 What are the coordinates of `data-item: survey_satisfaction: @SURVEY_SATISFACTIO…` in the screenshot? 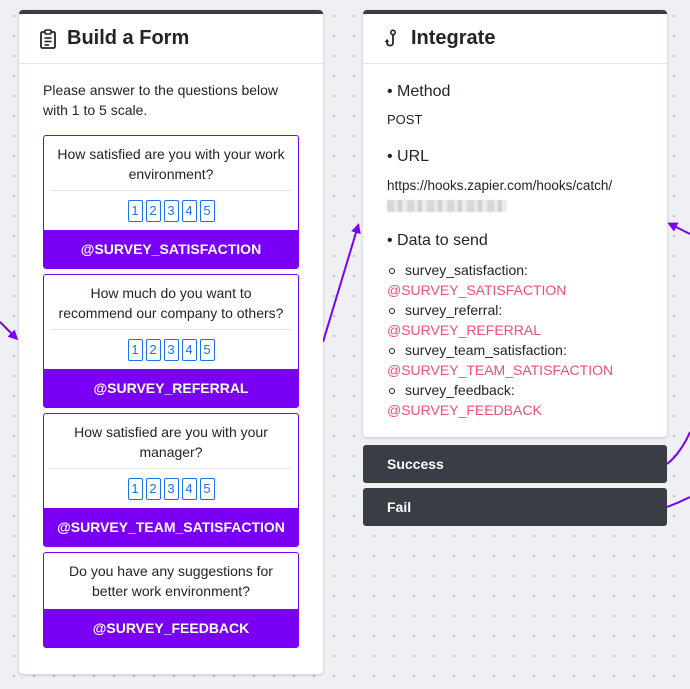 It's located at (515, 280).